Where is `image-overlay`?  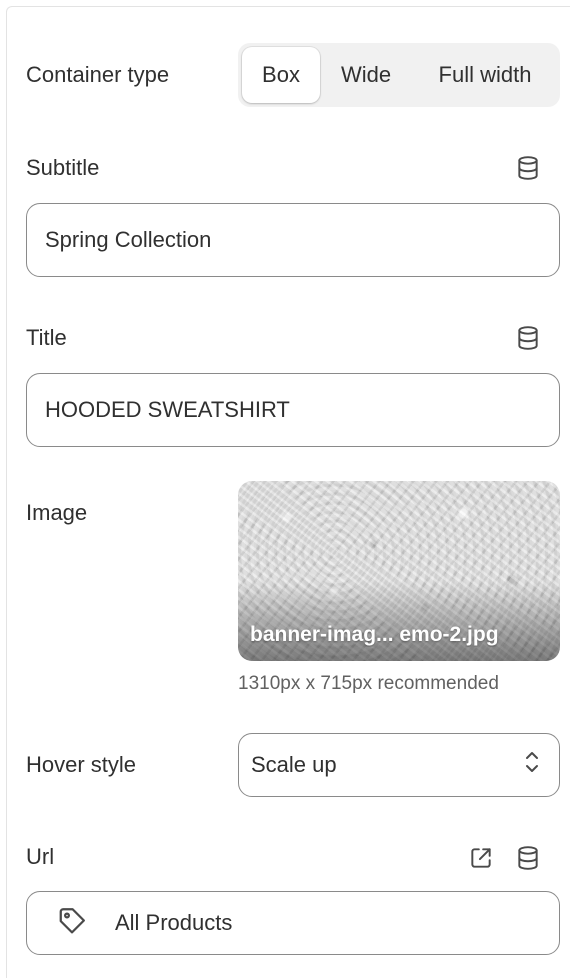 image-overlay is located at coordinates (399, 621).